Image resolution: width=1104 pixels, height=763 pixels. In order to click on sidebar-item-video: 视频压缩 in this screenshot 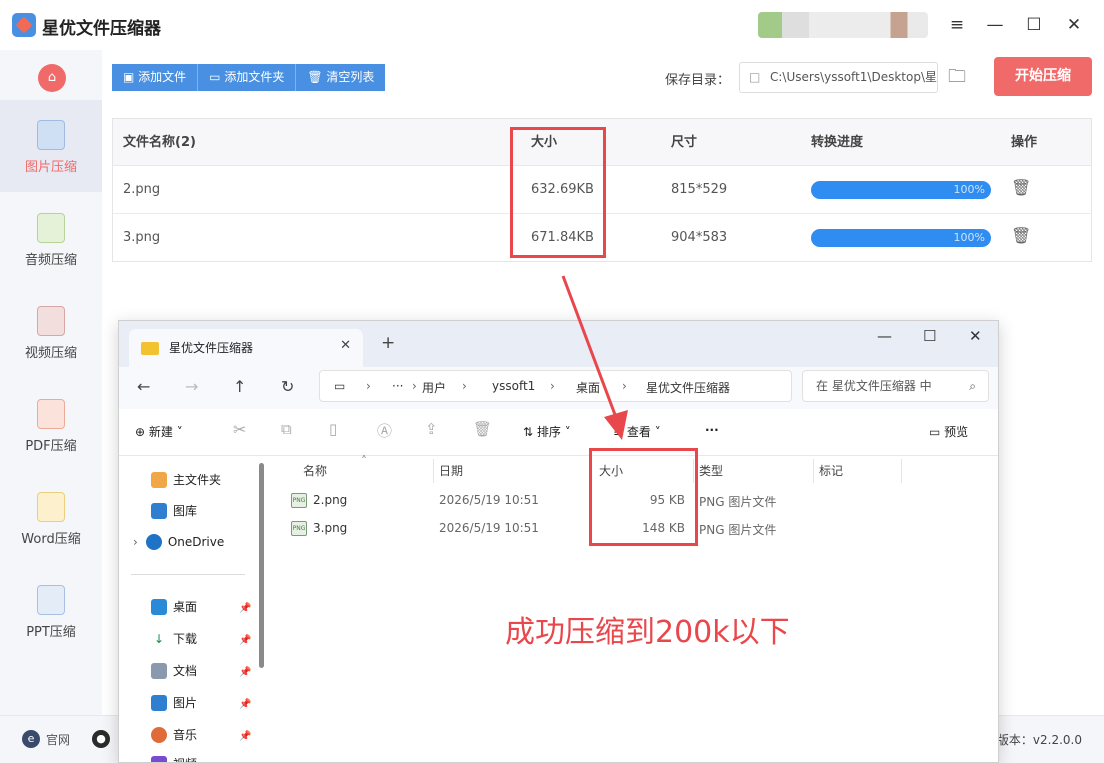, I will do `click(51, 332)`.